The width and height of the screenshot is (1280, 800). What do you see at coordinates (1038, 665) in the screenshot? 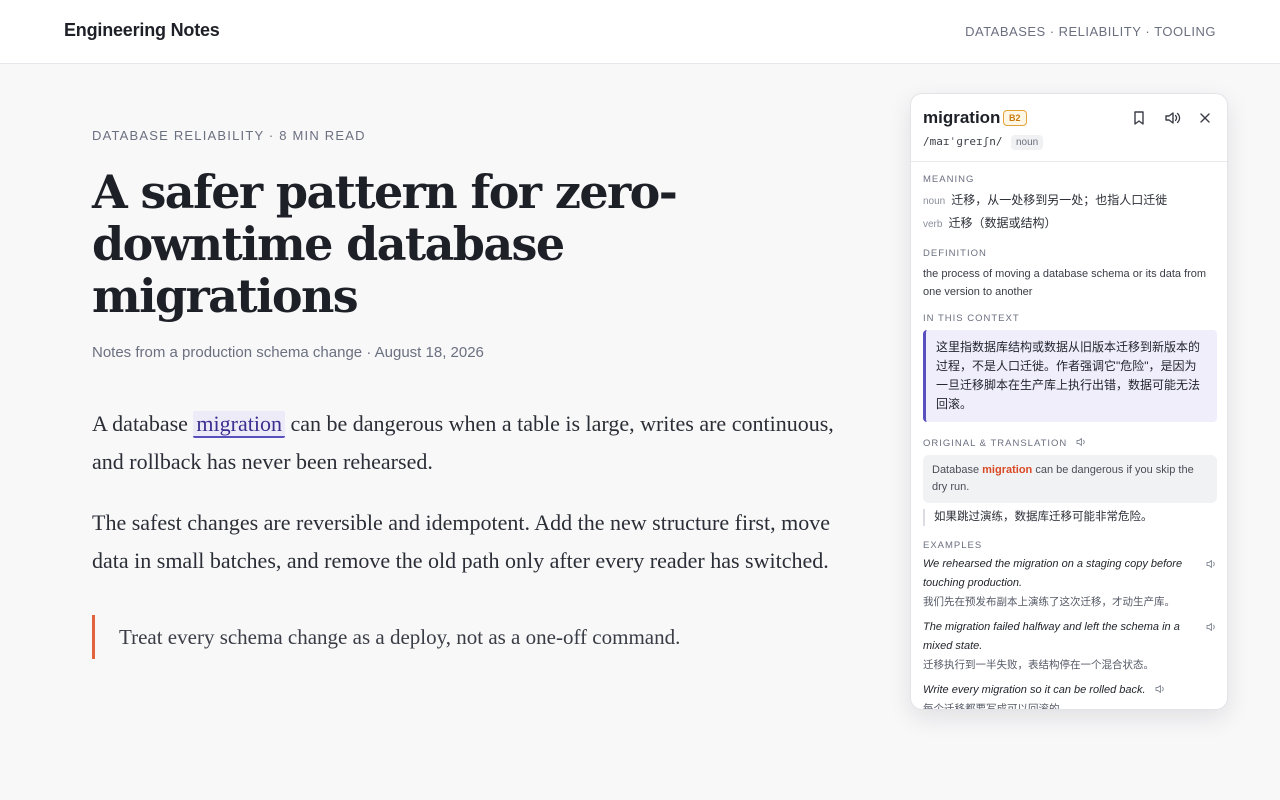
I see `example-chinese: 迁移执行到一半失败，表结构停在一个混合状态。` at bounding box center [1038, 665].